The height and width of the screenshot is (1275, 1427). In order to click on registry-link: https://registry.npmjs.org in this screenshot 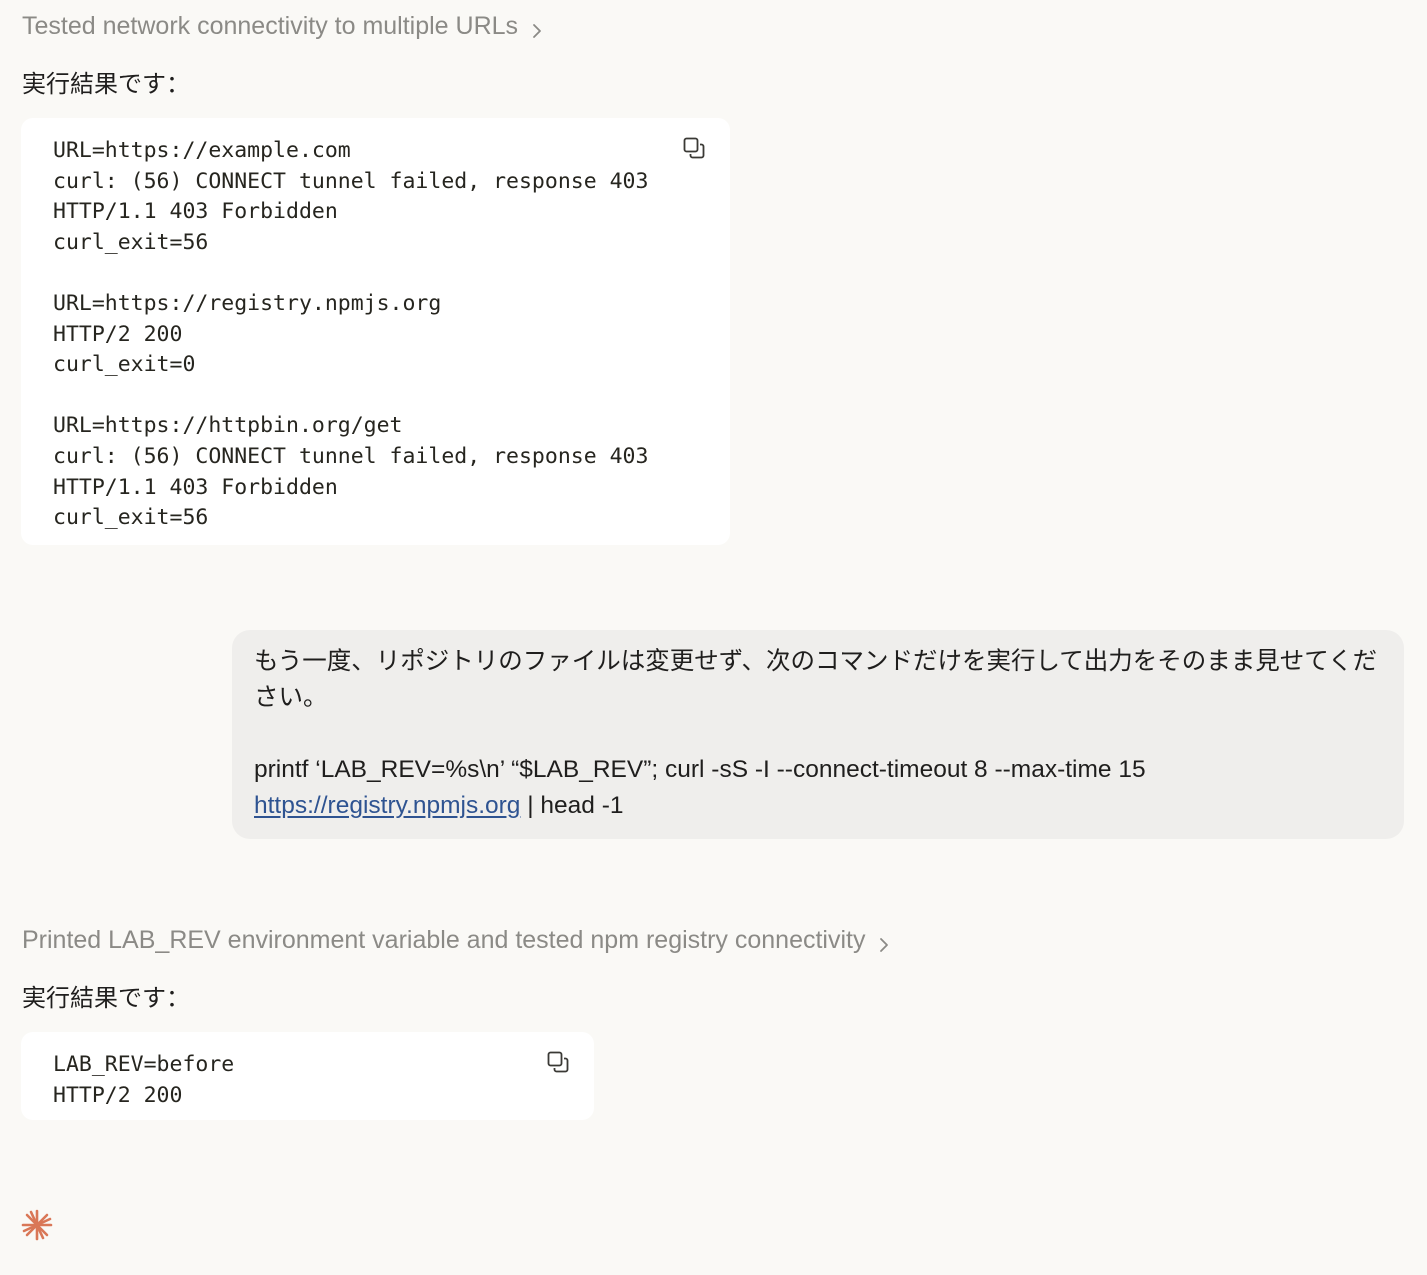, I will do `click(387, 805)`.